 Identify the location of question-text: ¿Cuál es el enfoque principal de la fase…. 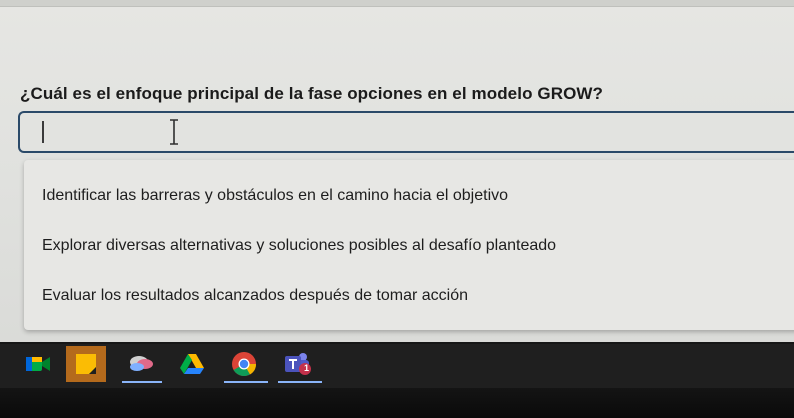
(312, 93).